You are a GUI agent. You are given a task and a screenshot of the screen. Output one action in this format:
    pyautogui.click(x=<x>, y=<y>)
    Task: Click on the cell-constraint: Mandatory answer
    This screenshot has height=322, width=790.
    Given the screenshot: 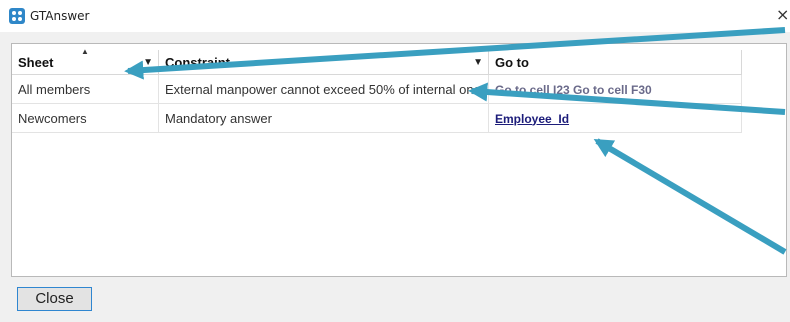 What is the action you would take?
    pyautogui.click(x=323, y=118)
    